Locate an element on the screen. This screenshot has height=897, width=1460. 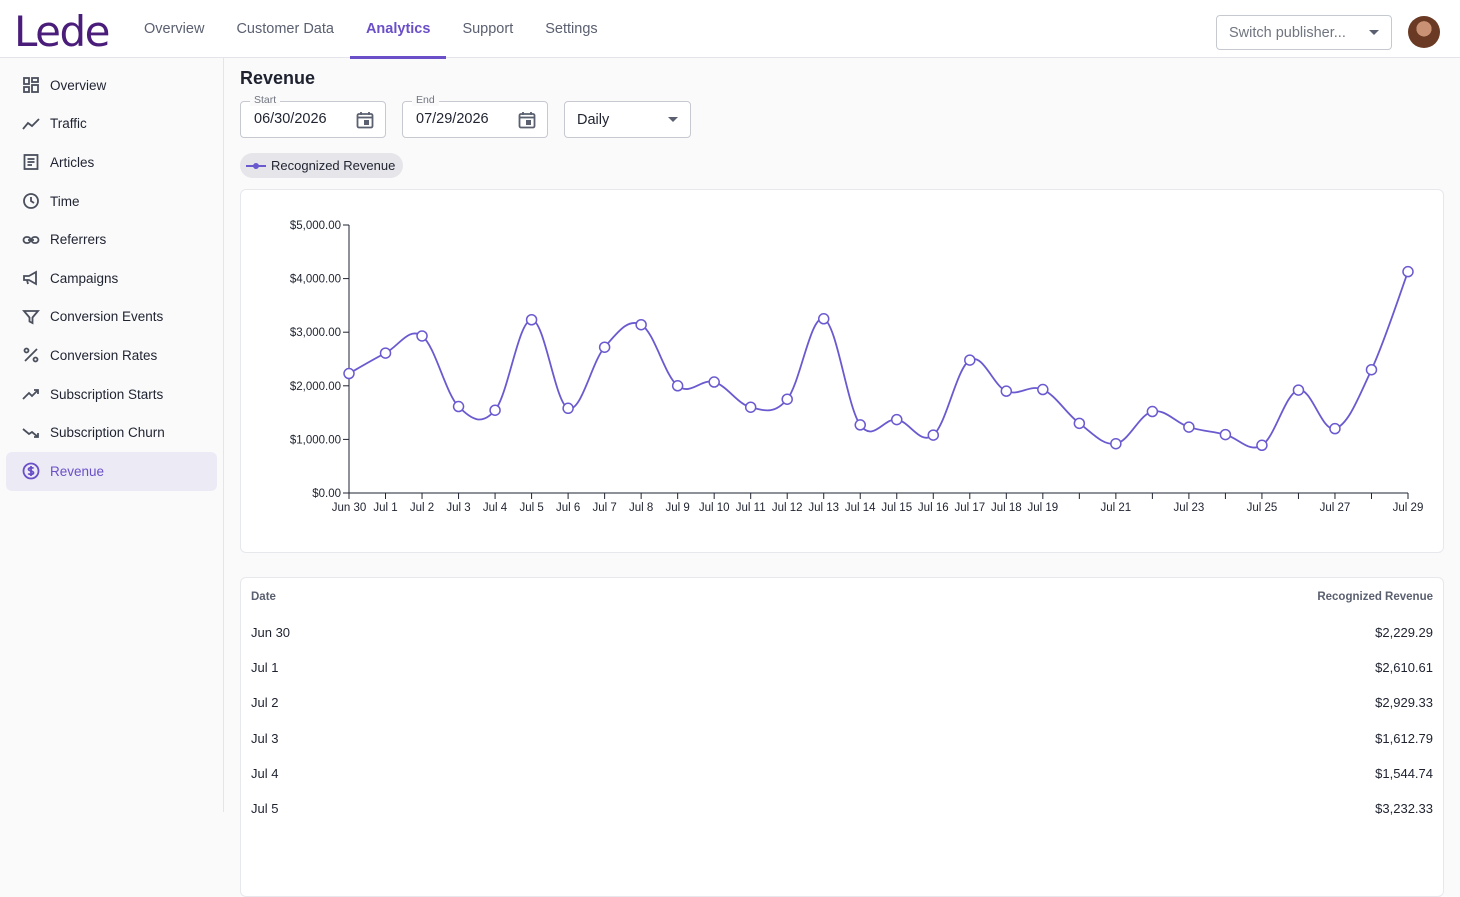
x-tick-label: Jul 6 is located at coordinates (568, 508).